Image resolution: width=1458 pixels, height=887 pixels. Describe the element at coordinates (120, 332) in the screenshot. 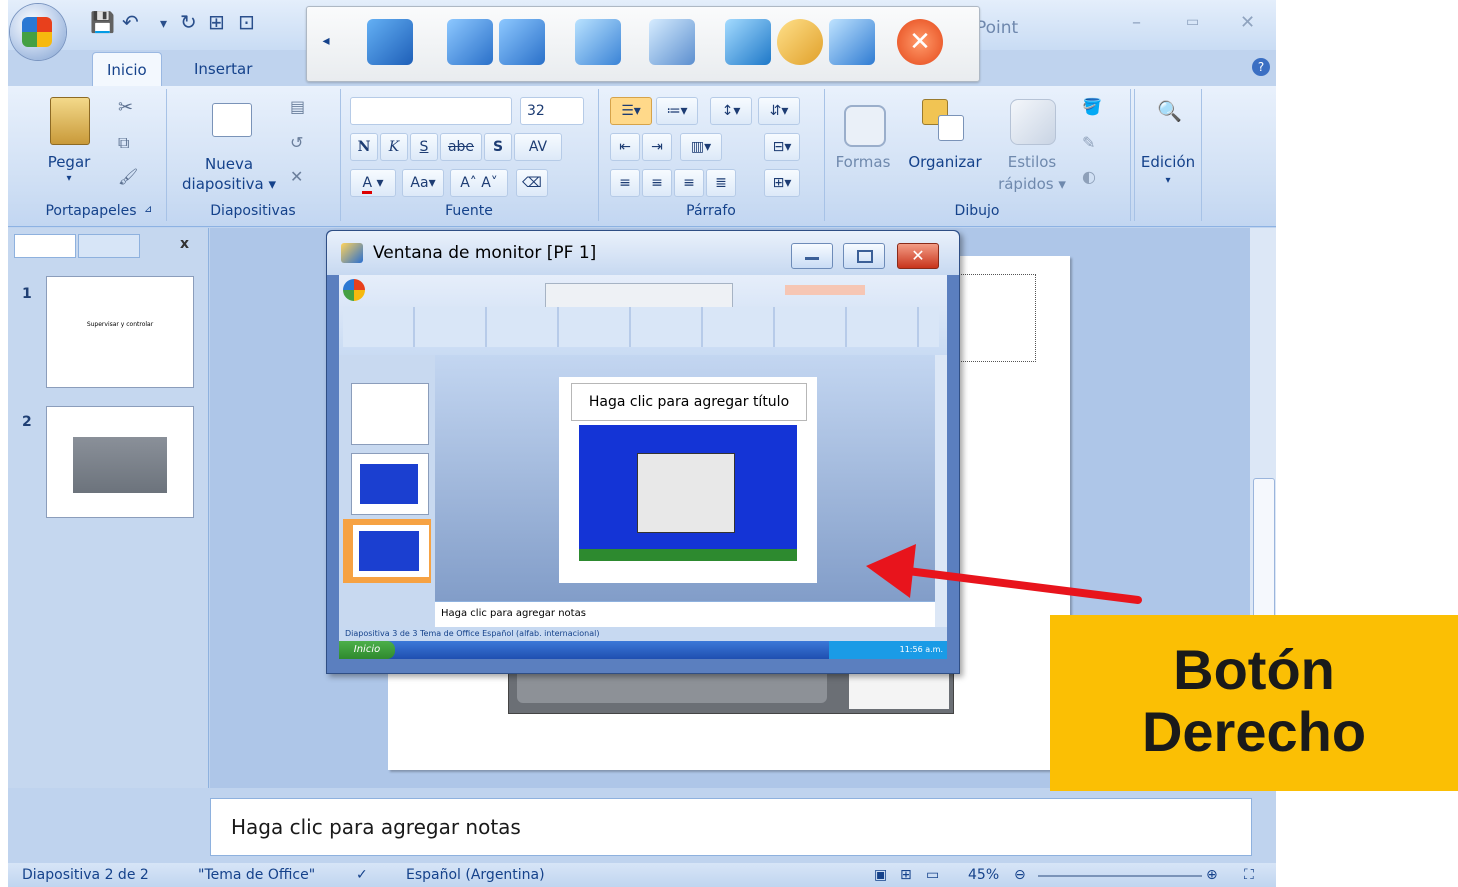

I see `slide-thumb-1: Supervisar y controlar` at that location.